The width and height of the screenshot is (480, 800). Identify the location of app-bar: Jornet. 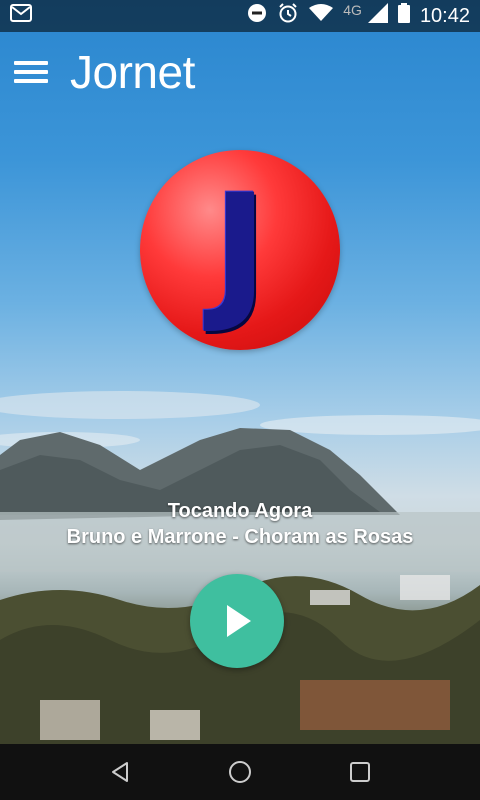
(240, 72).